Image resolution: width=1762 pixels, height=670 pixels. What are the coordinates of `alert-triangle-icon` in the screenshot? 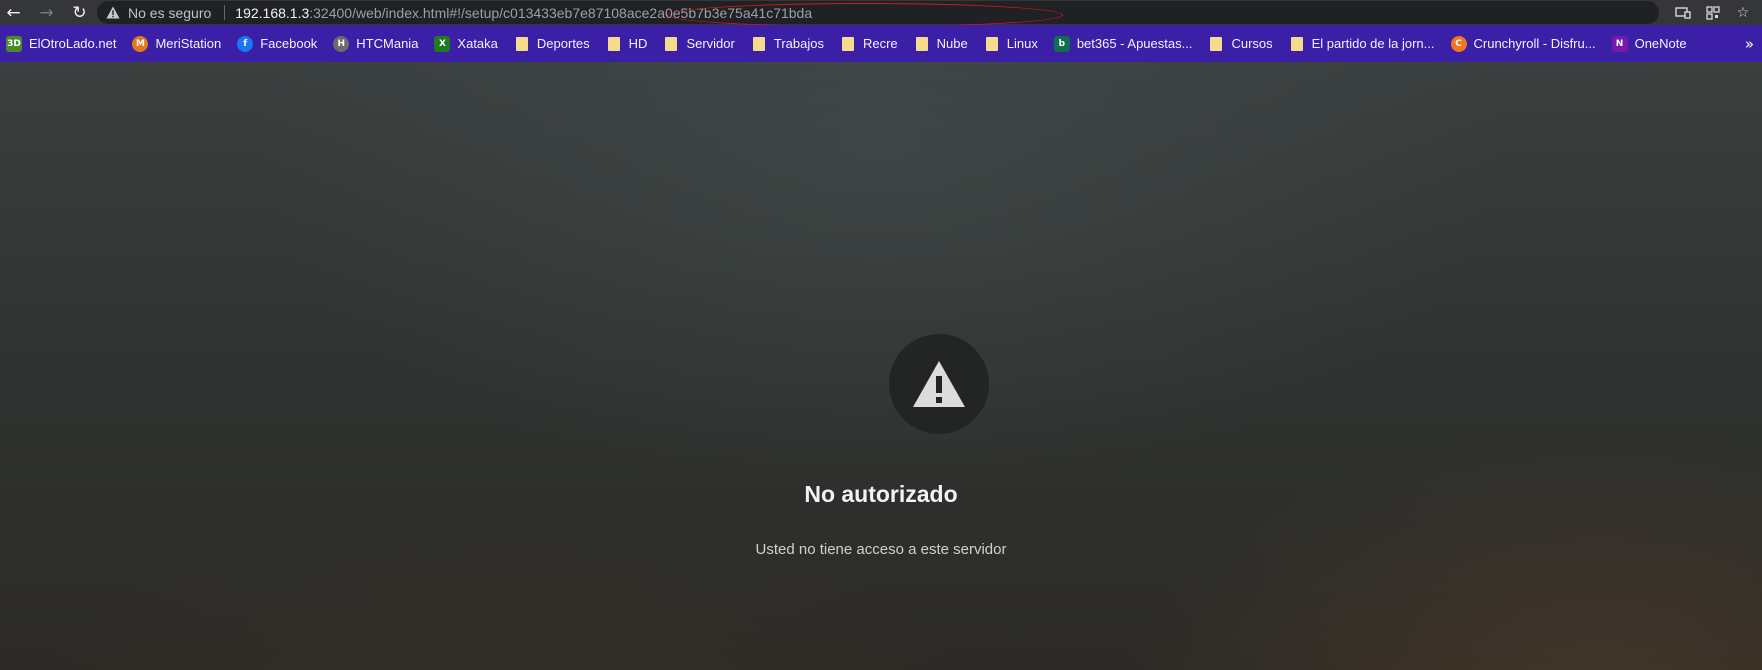 It's located at (939, 384).